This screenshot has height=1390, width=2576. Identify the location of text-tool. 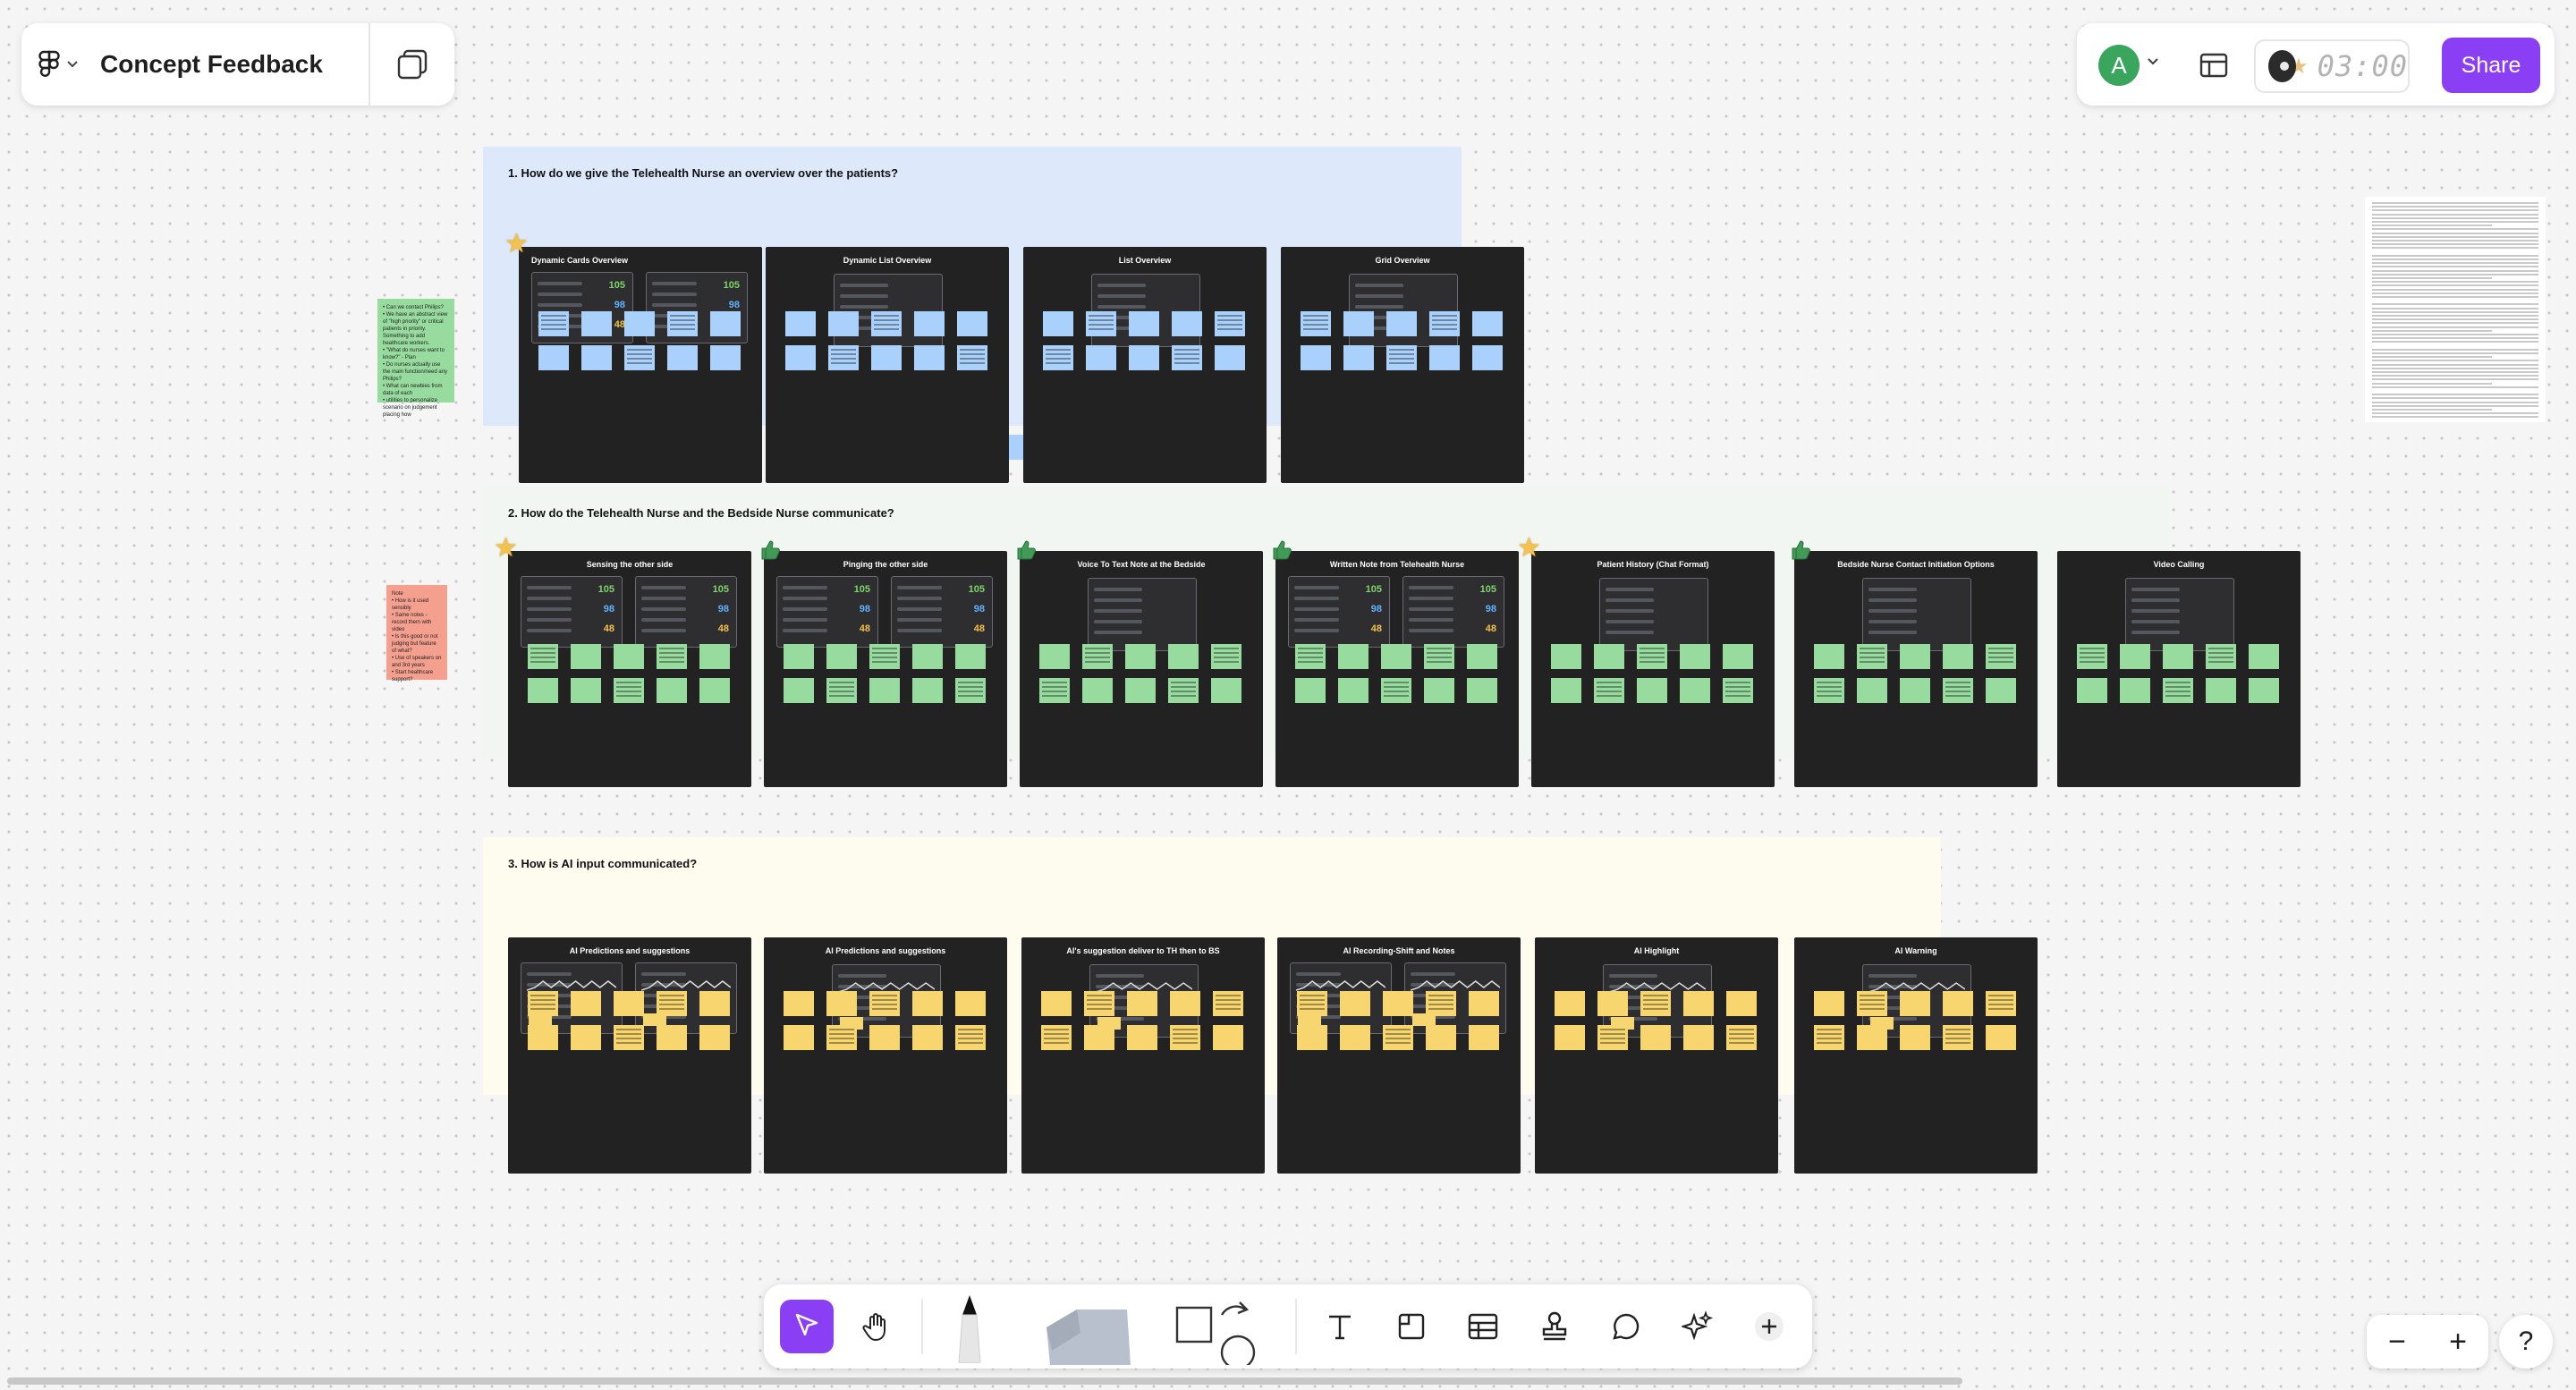
(1340, 1326).